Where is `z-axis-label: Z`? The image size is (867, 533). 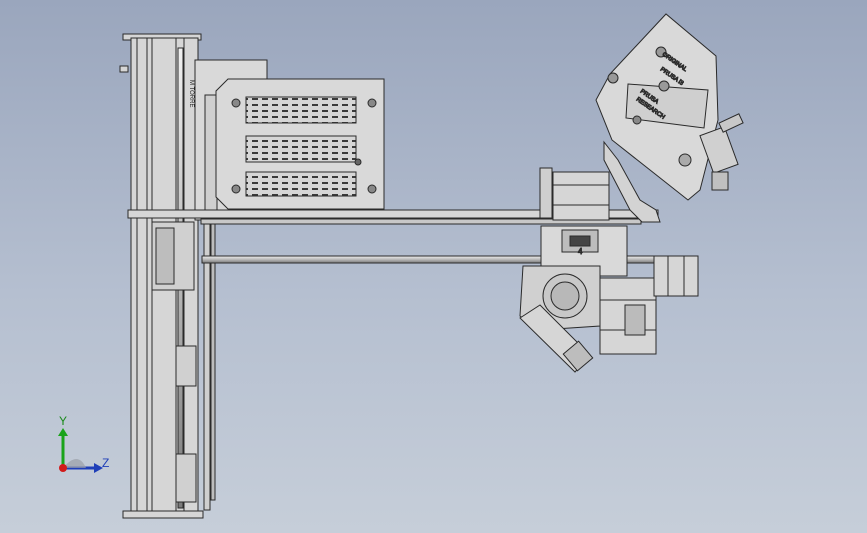
z-axis-label: Z is located at coordinates (106, 463).